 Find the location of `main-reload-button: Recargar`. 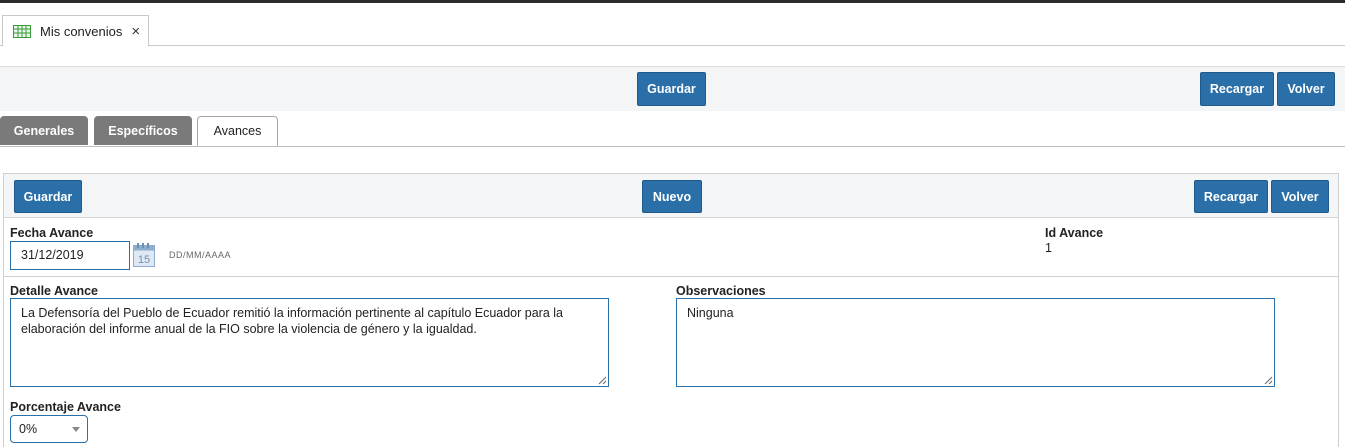

main-reload-button: Recargar is located at coordinates (1237, 89).